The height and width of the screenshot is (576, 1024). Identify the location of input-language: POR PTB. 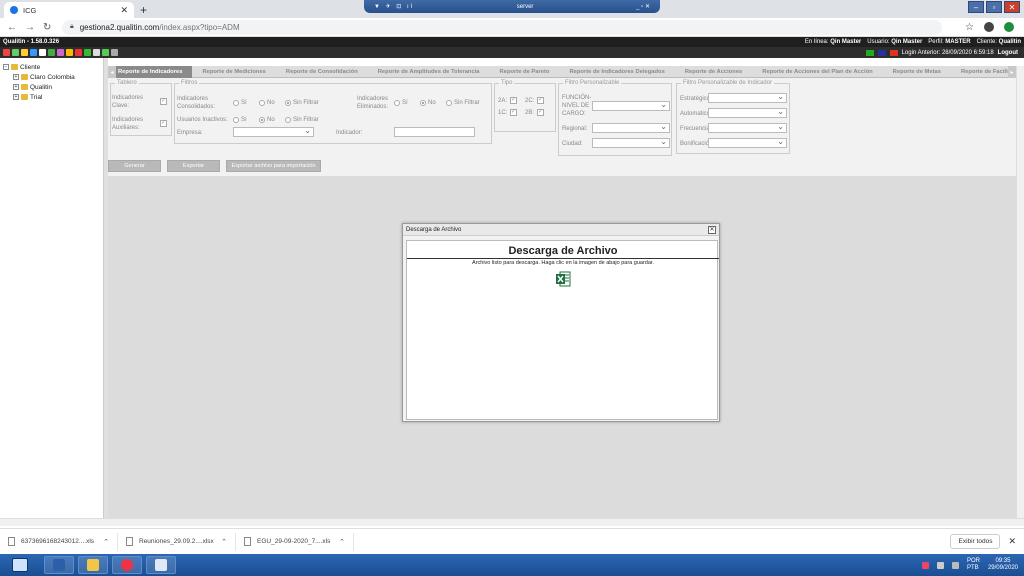
(973, 565).